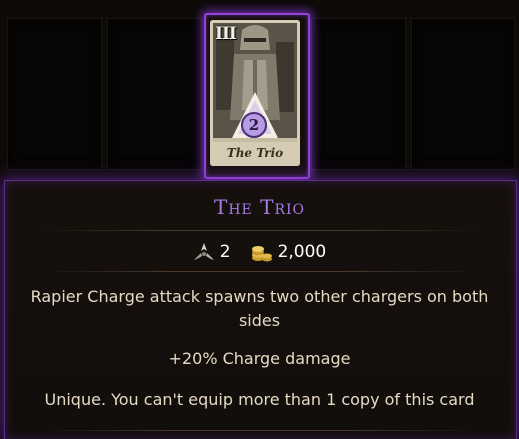 This screenshot has width=519, height=439. I want to click on card-stats-row: 2 2,000, so click(259, 252).